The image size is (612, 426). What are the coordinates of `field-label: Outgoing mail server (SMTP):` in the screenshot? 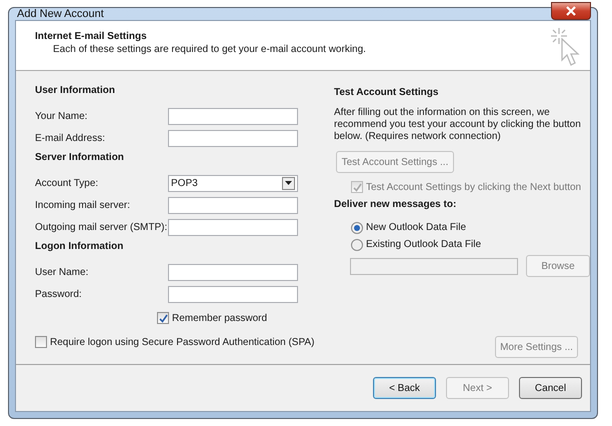 It's located at (101, 227).